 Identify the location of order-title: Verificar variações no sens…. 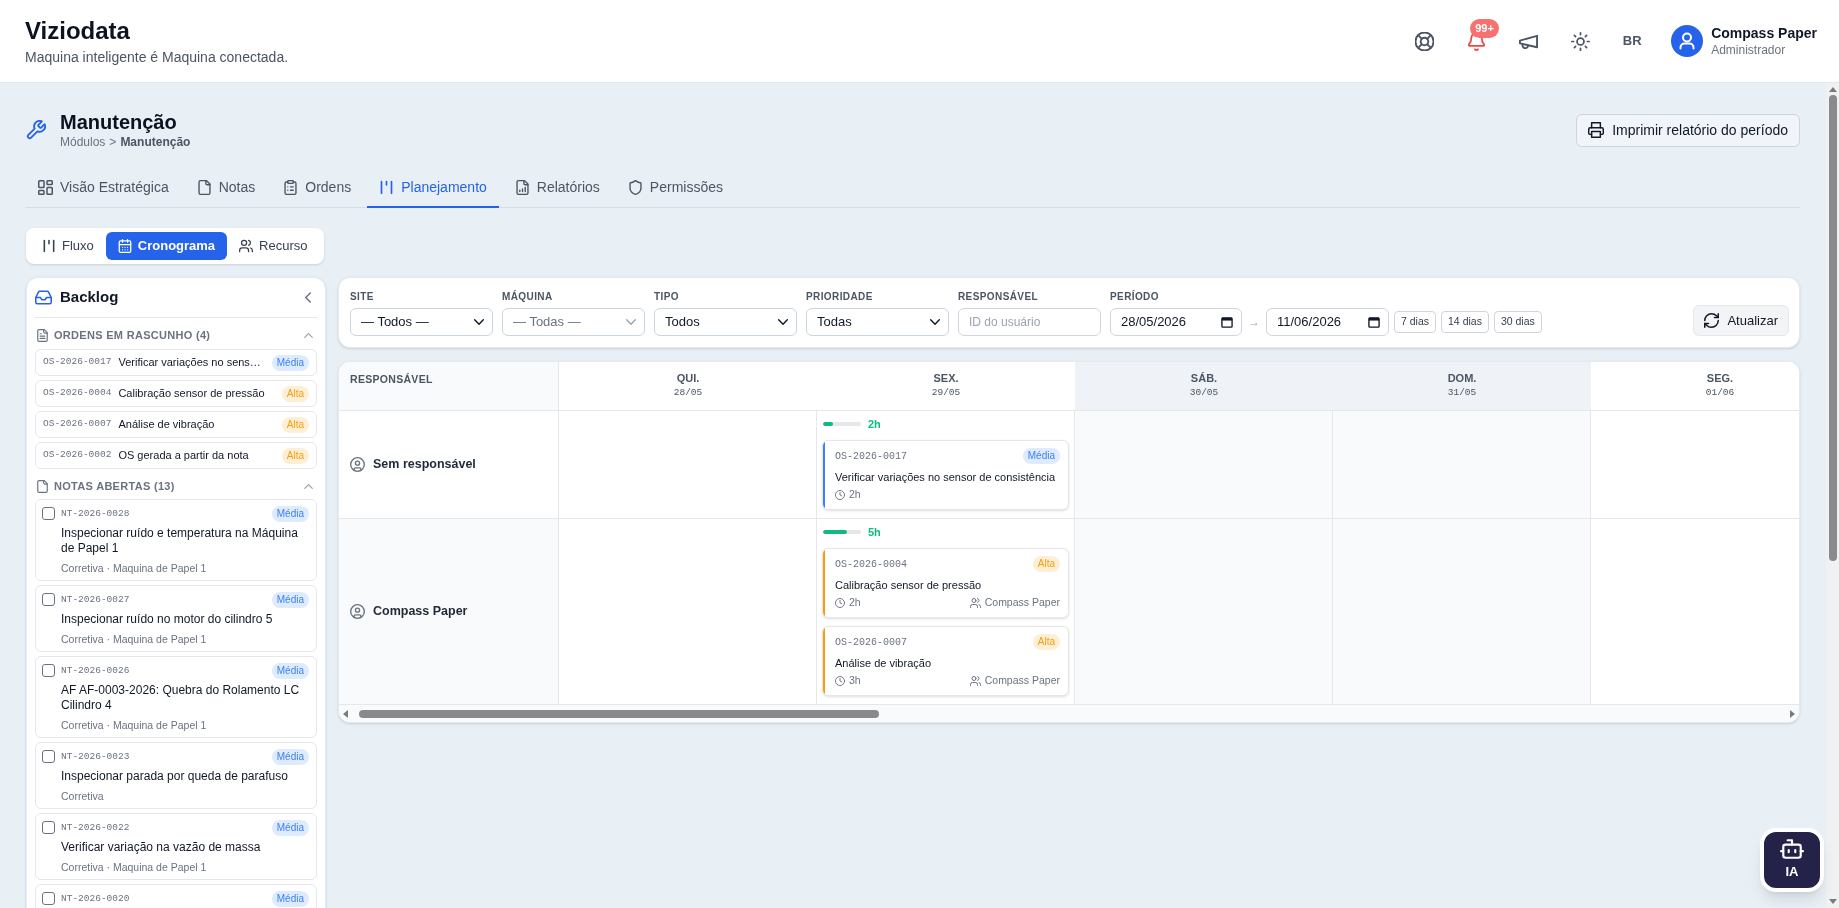
(189, 363).